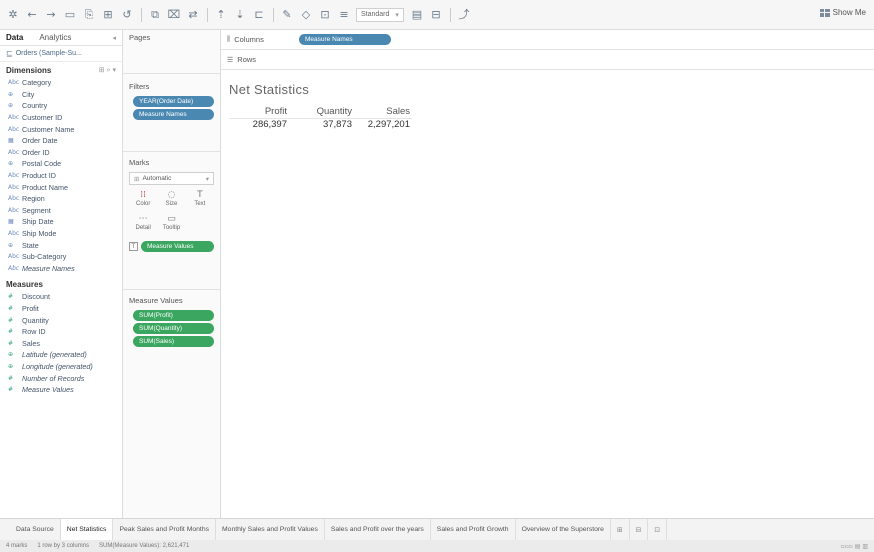 This screenshot has width=874, height=552. I want to click on collapse-icon: ◂, so click(114, 38).